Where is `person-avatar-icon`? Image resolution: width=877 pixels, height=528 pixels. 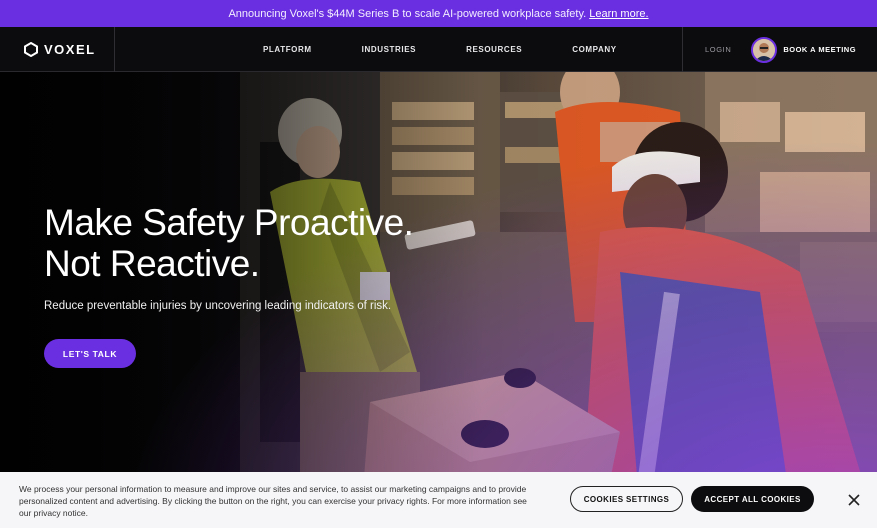
person-avatar-icon is located at coordinates (764, 49).